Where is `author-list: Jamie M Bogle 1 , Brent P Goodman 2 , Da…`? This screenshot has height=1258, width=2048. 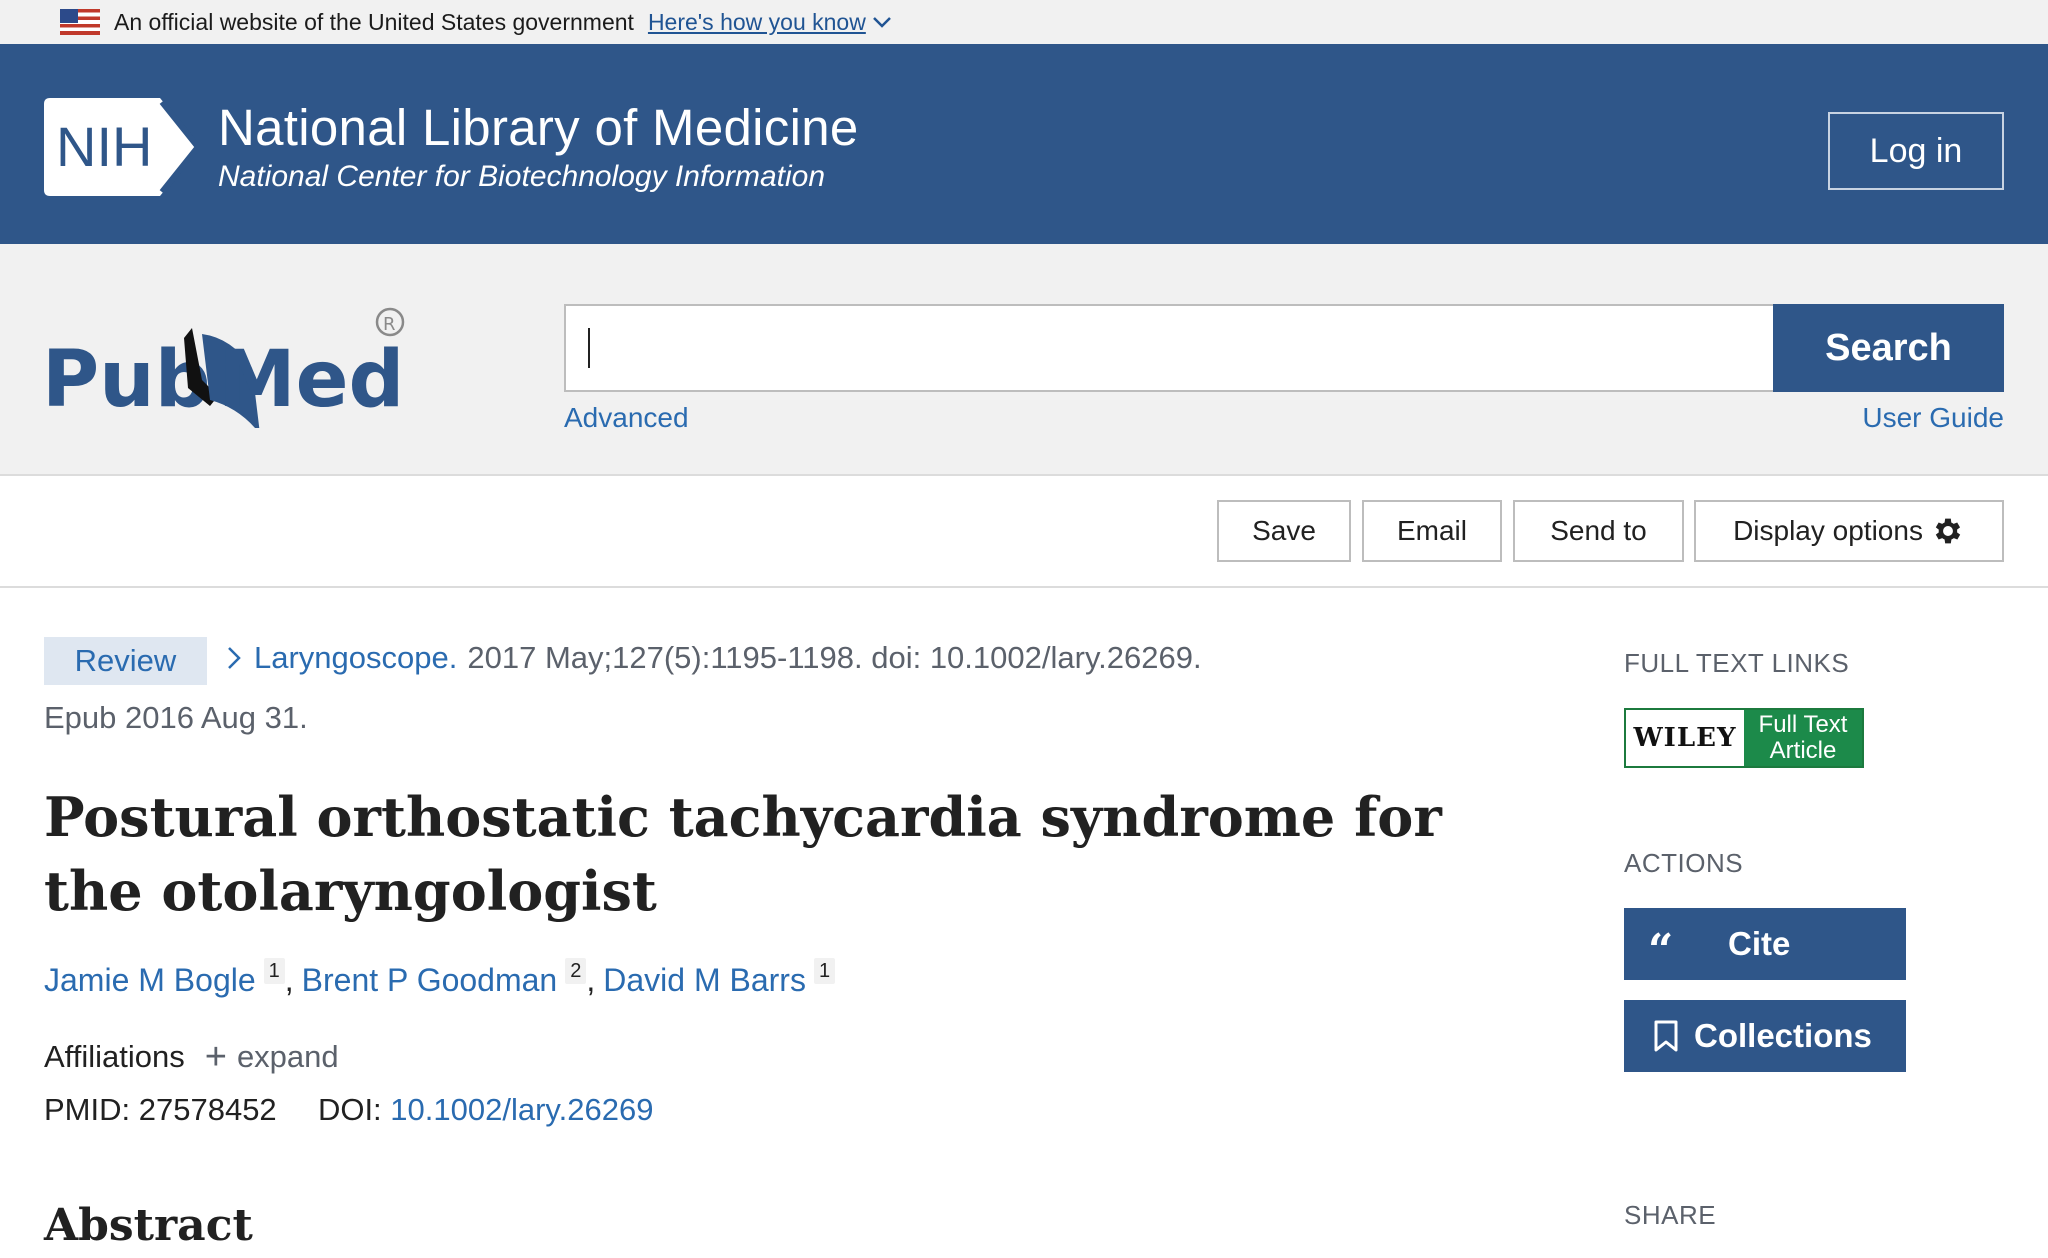 author-list: Jamie M Bogle 1 , Brent P Goodman 2 , Da… is located at coordinates (440, 978).